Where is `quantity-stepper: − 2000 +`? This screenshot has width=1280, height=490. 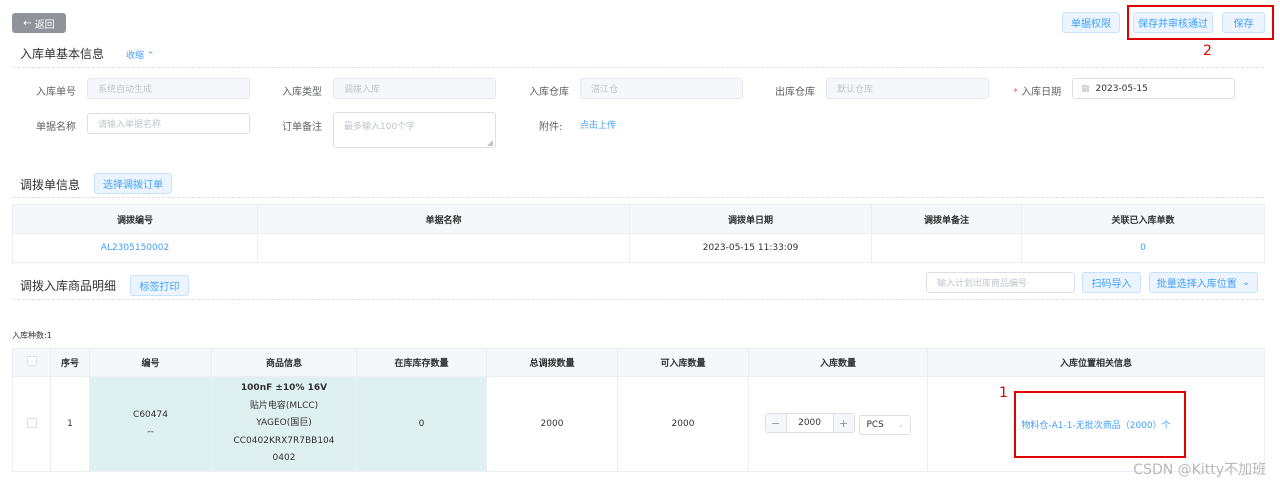
quantity-stepper: − 2000 + is located at coordinates (809, 423).